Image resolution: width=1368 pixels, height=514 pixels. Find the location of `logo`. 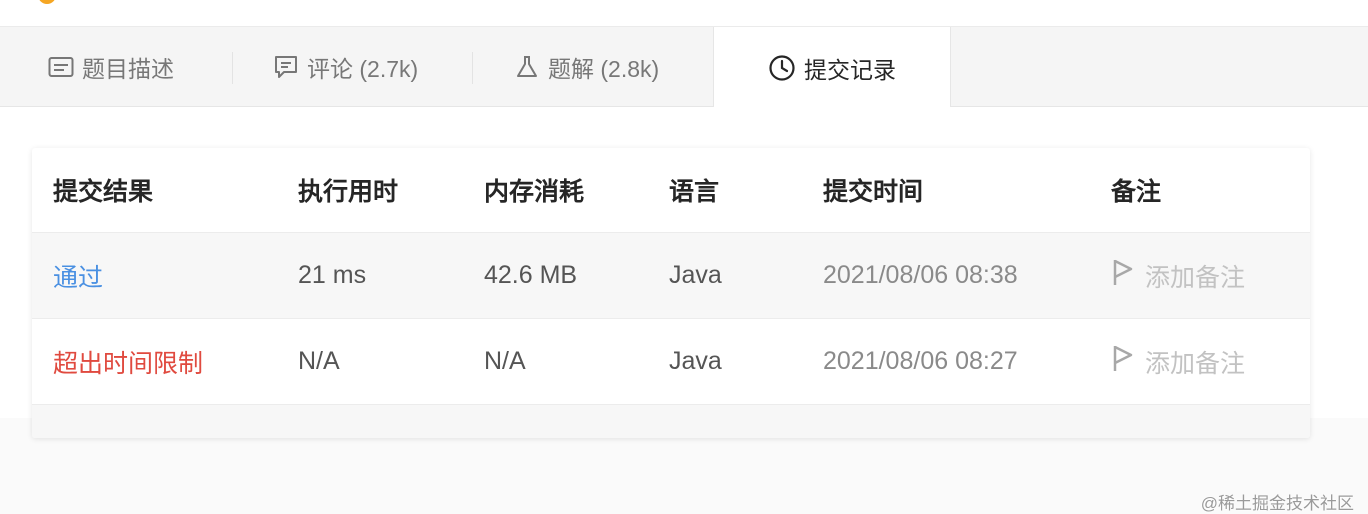

logo is located at coordinates (47, 2).